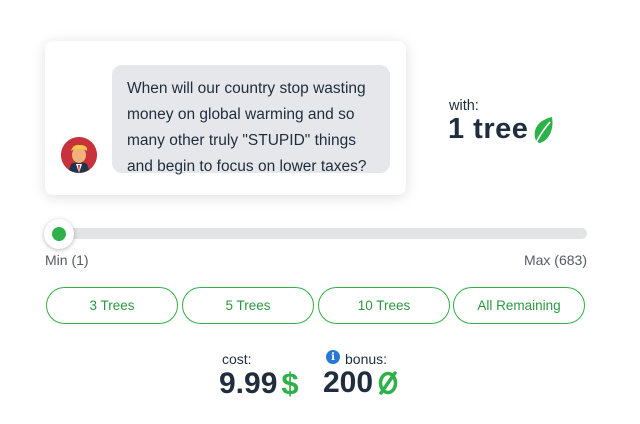 This screenshot has height=424, width=640. What do you see at coordinates (67, 260) in the screenshot?
I see `slider-min-label: Min (1)` at bounding box center [67, 260].